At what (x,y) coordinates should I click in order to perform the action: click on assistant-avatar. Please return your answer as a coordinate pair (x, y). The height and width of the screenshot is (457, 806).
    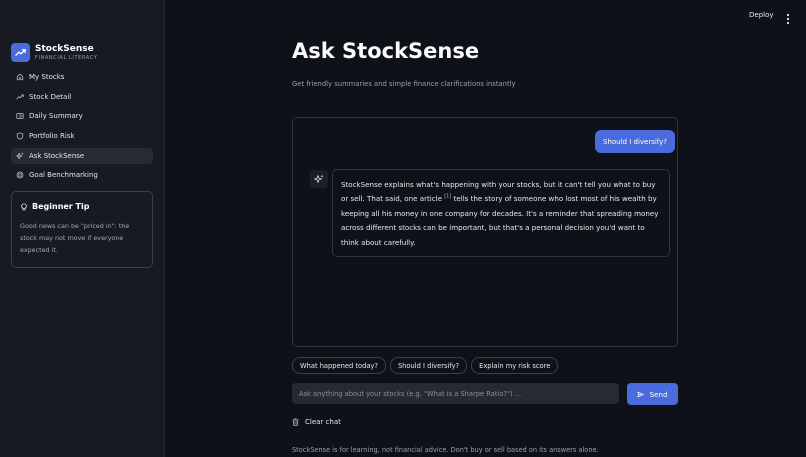
    Looking at the image, I should click on (319, 179).